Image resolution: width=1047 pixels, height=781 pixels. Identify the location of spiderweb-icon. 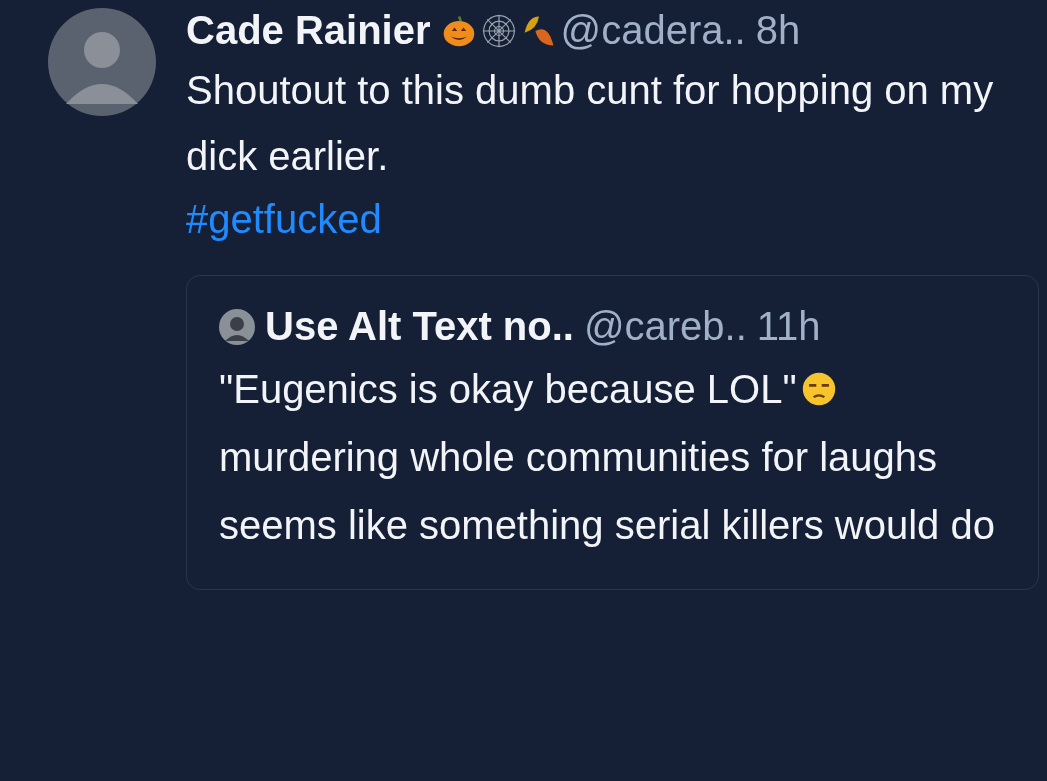
(498, 30).